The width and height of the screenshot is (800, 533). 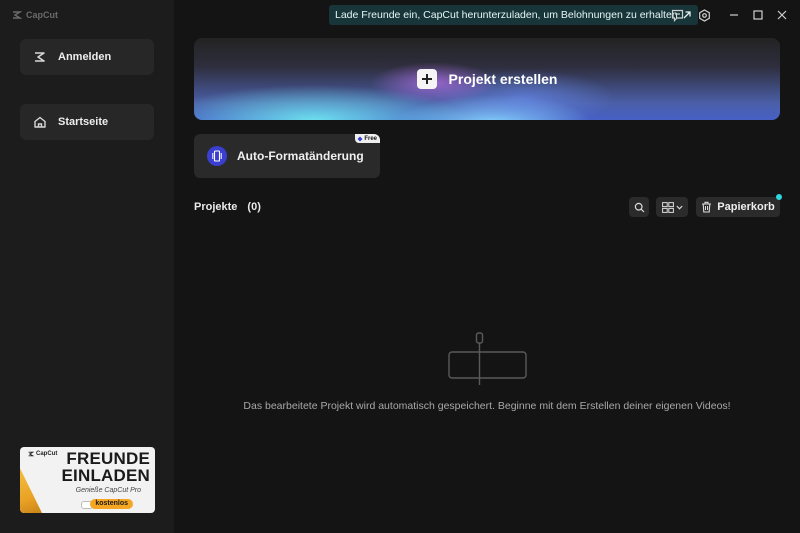 I want to click on notification-dot, so click(x=779, y=197).